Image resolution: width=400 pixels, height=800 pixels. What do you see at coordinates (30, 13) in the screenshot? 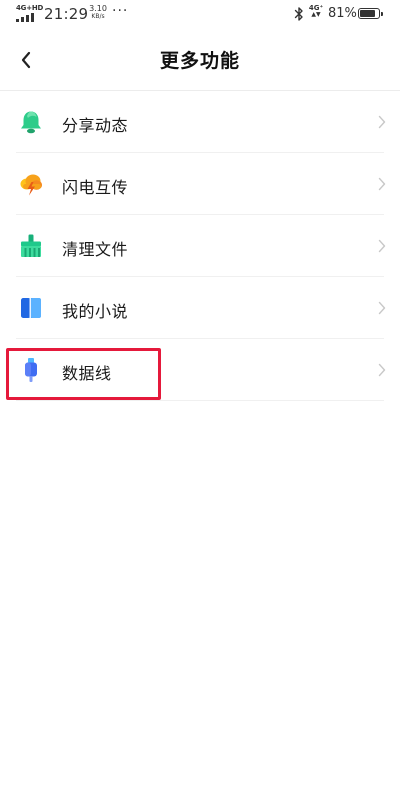
I see `signal-icon: 4G+HD` at bounding box center [30, 13].